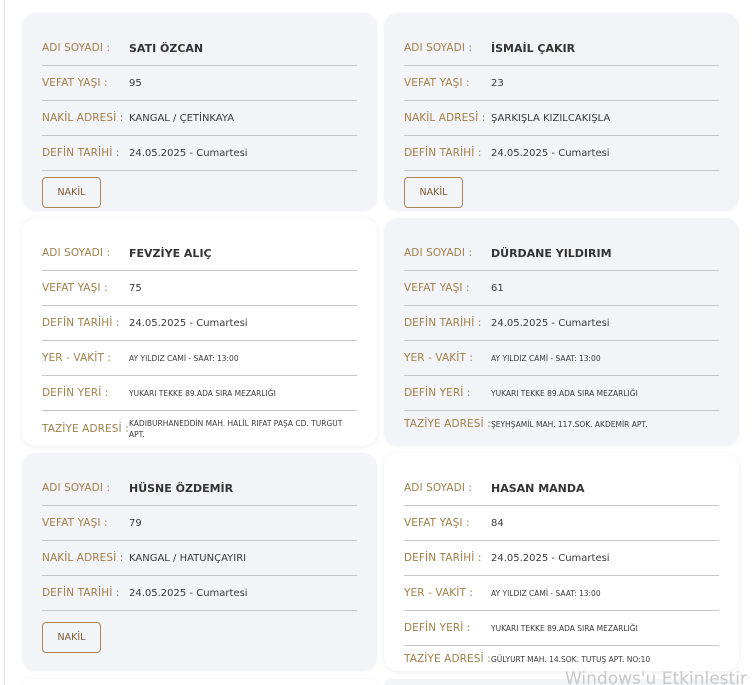 The image size is (754, 685). I want to click on name-row: ADI SOYADI : DÜRDANE YILDIRIM, so click(561, 253).